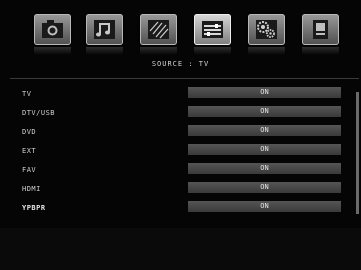 The image size is (361, 270). What do you see at coordinates (27, 94) in the screenshot?
I see `source-label: TV` at bounding box center [27, 94].